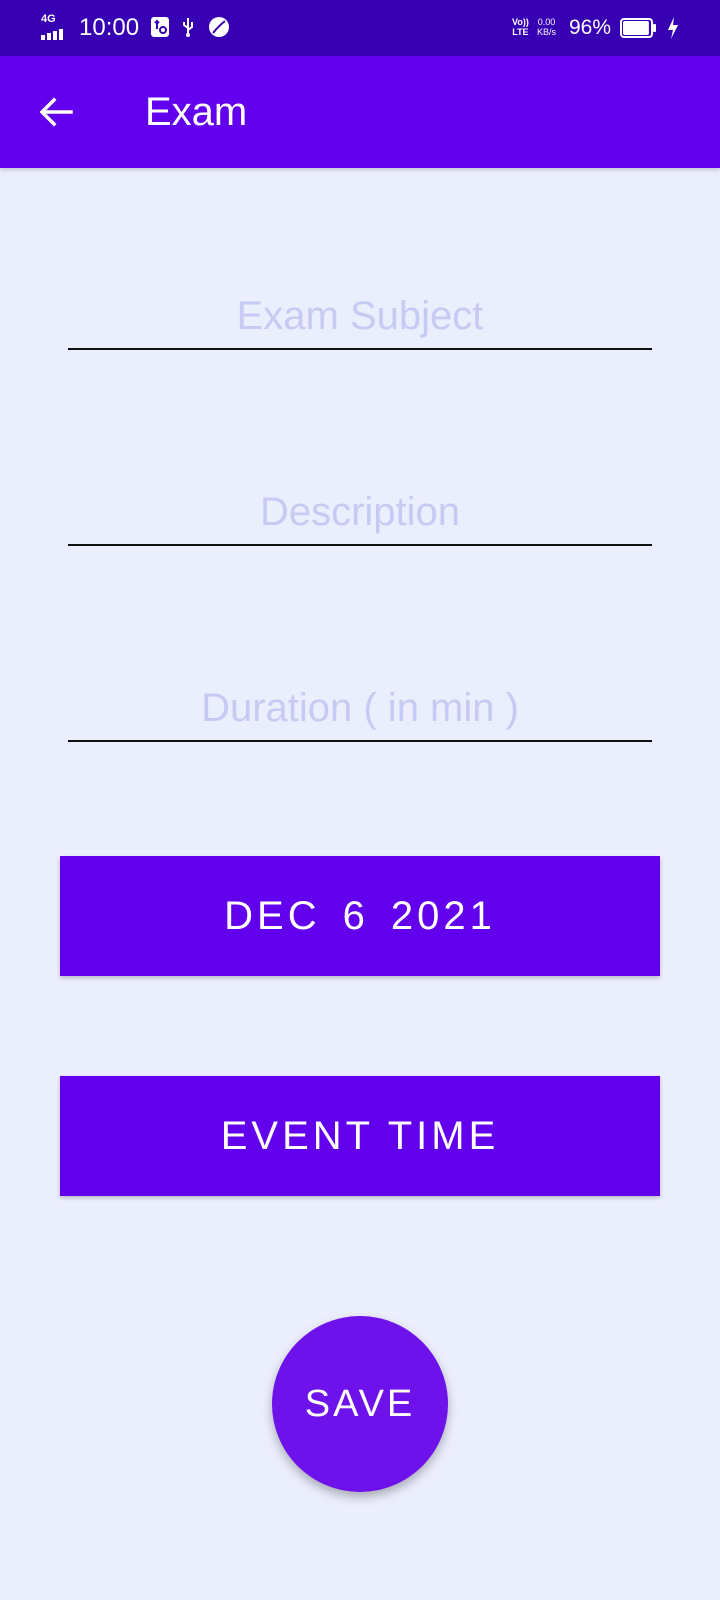  What do you see at coordinates (443, 915) in the screenshot?
I see `date-year: 2021` at bounding box center [443, 915].